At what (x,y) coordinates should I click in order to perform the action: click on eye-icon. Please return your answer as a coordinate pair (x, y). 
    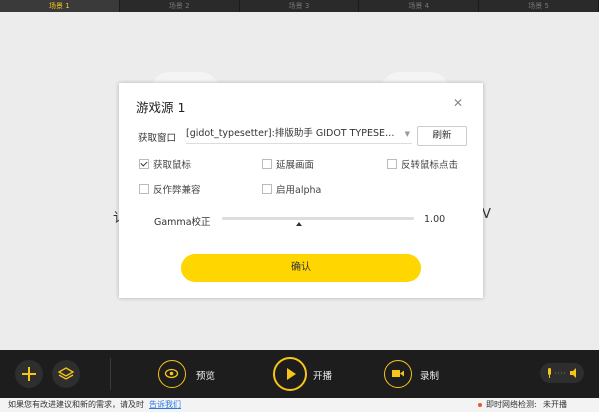
    Looking at the image, I should click on (171, 373).